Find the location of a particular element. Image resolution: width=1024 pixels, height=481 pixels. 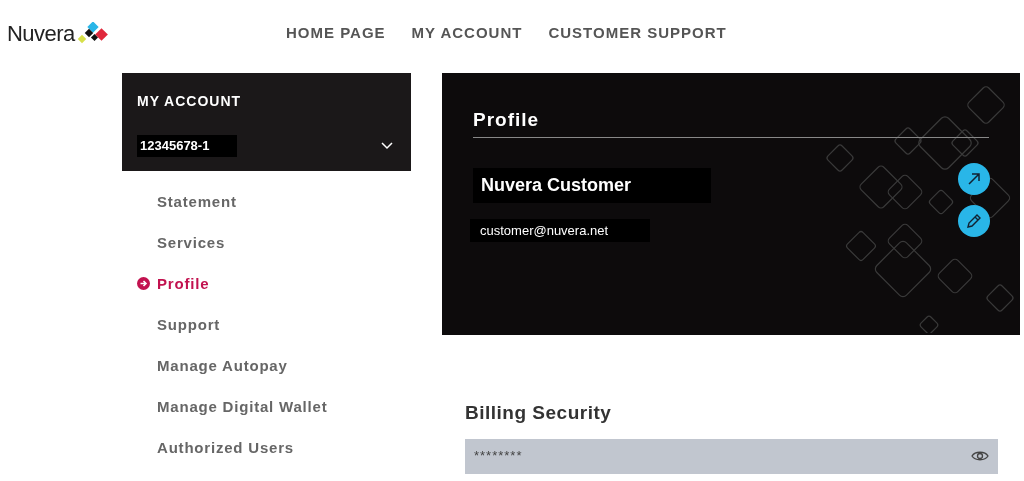

password-field: ******** is located at coordinates (731, 456).